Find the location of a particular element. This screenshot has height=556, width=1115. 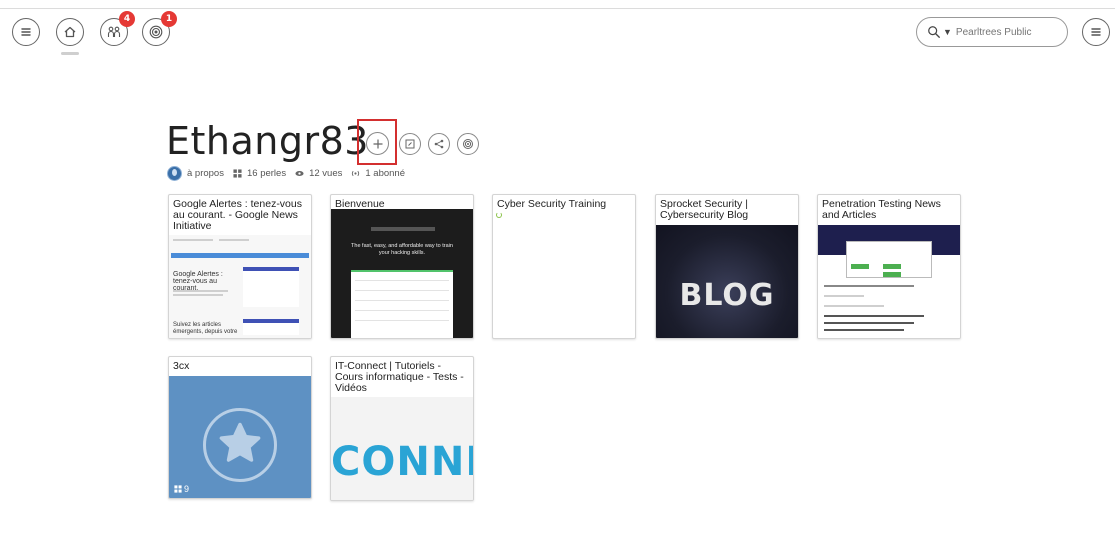

thumb-heading: Google Alertes : tenez-vous au courant. is located at coordinates (198, 281).